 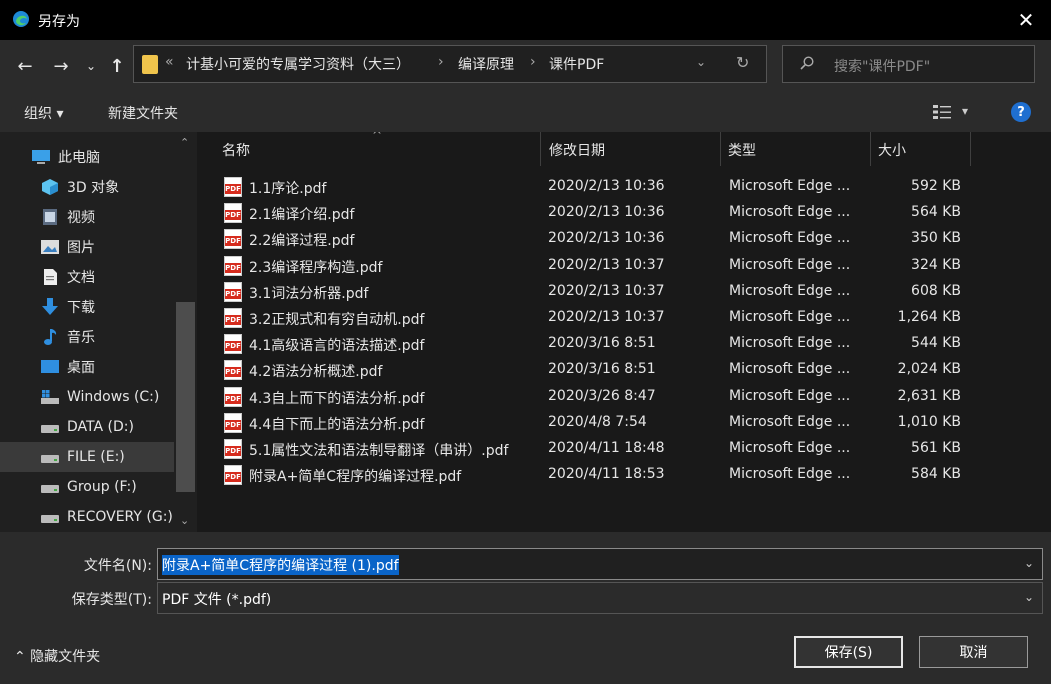 I want to click on address-dropdown-icon: ⌄, so click(x=701, y=62).